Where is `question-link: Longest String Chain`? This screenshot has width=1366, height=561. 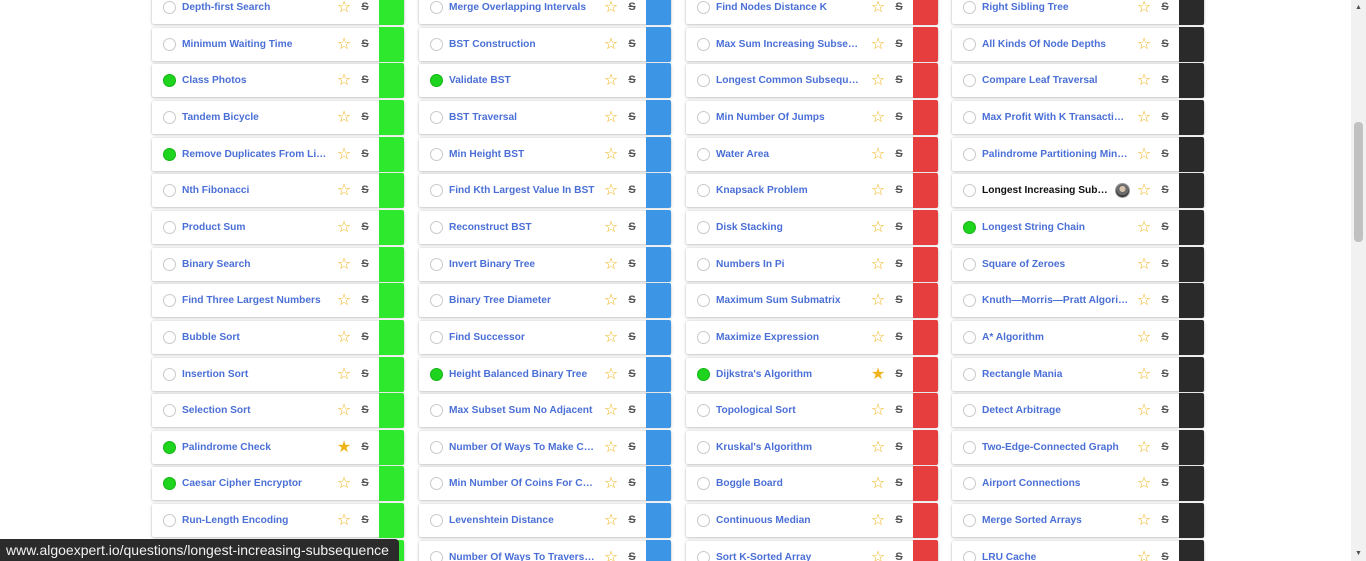
question-link: Longest String Chain is located at coordinates (1056, 227).